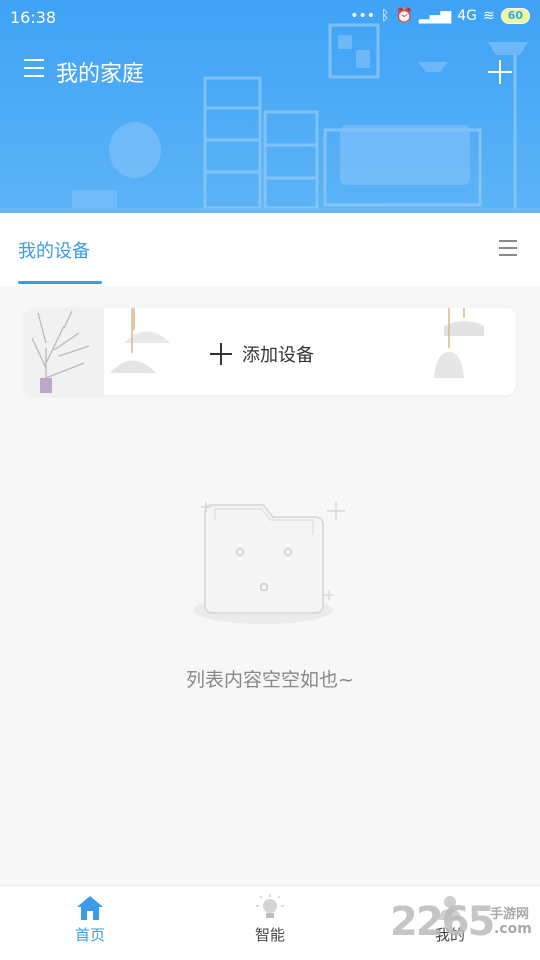 Image resolution: width=540 pixels, height=960 pixels. What do you see at coordinates (270, 906) in the screenshot?
I see `bulb-icon` at bounding box center [270, 906].